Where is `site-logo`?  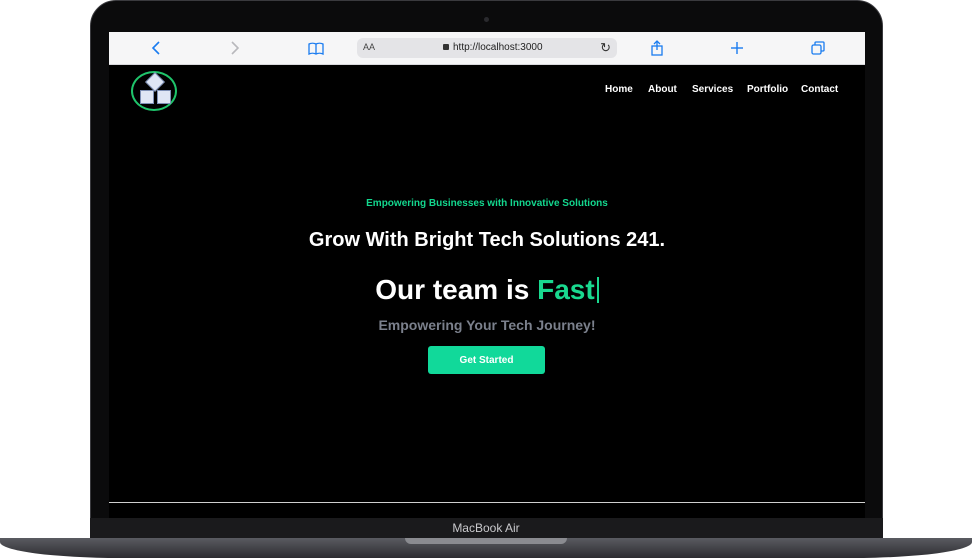
site-logo is located at coordinates (154, 91).